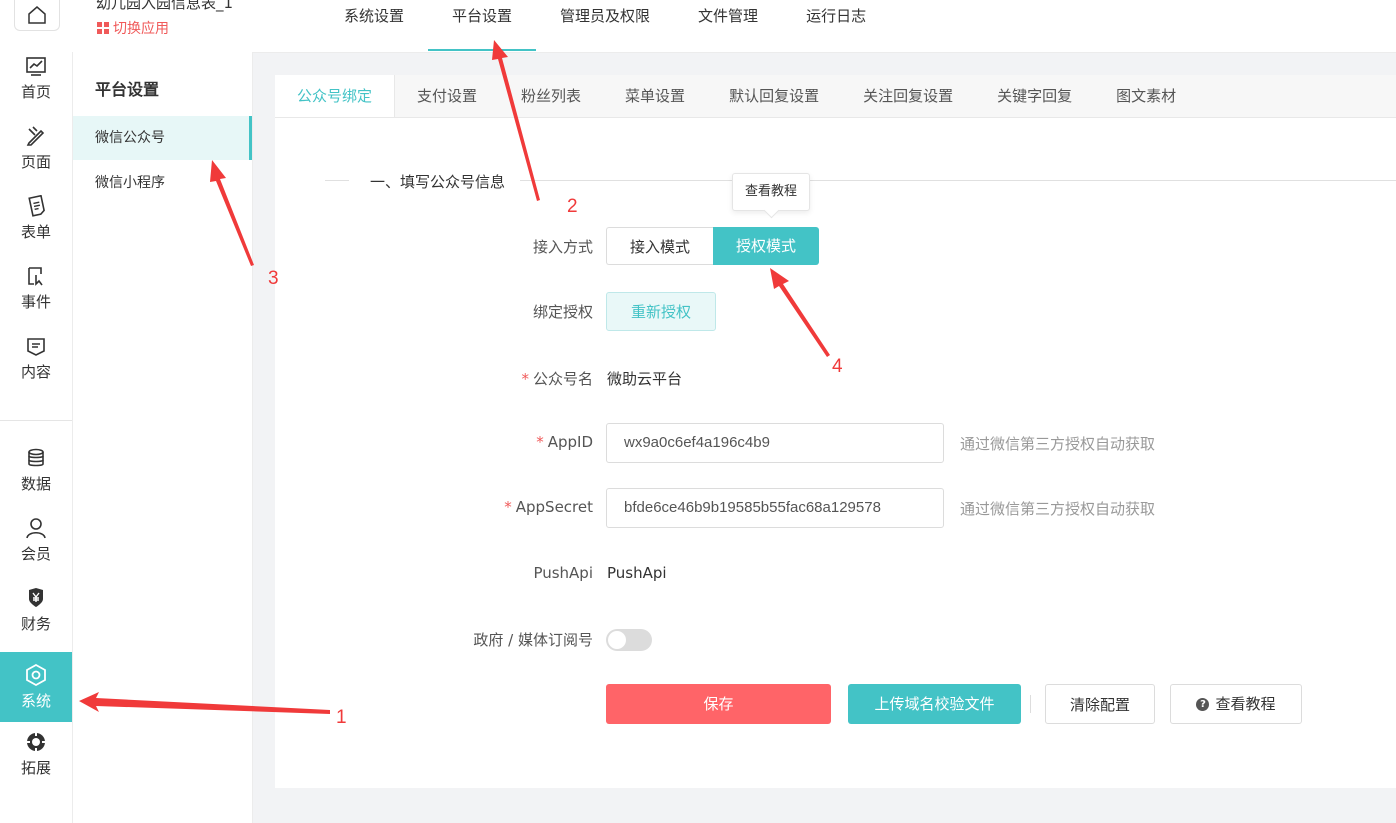 The height and width of the screenshot is (823, 1396). I want to click on rail-label: 事件, so click(35, 301).